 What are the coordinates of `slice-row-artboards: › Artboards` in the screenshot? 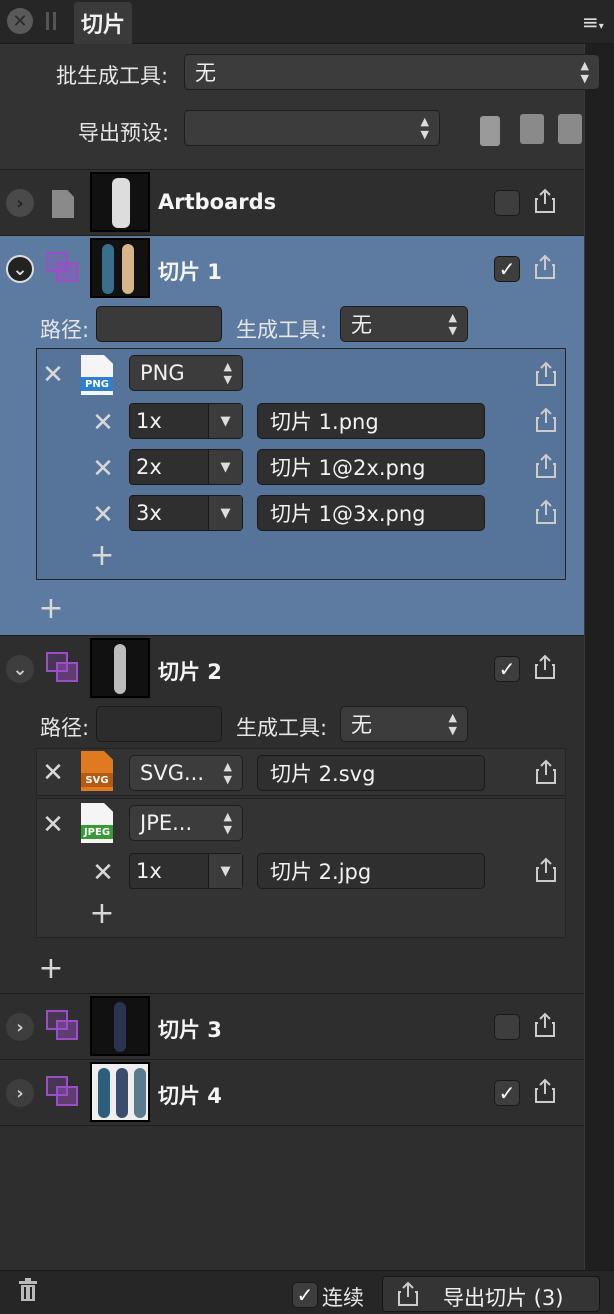 It's located at (292, 203).